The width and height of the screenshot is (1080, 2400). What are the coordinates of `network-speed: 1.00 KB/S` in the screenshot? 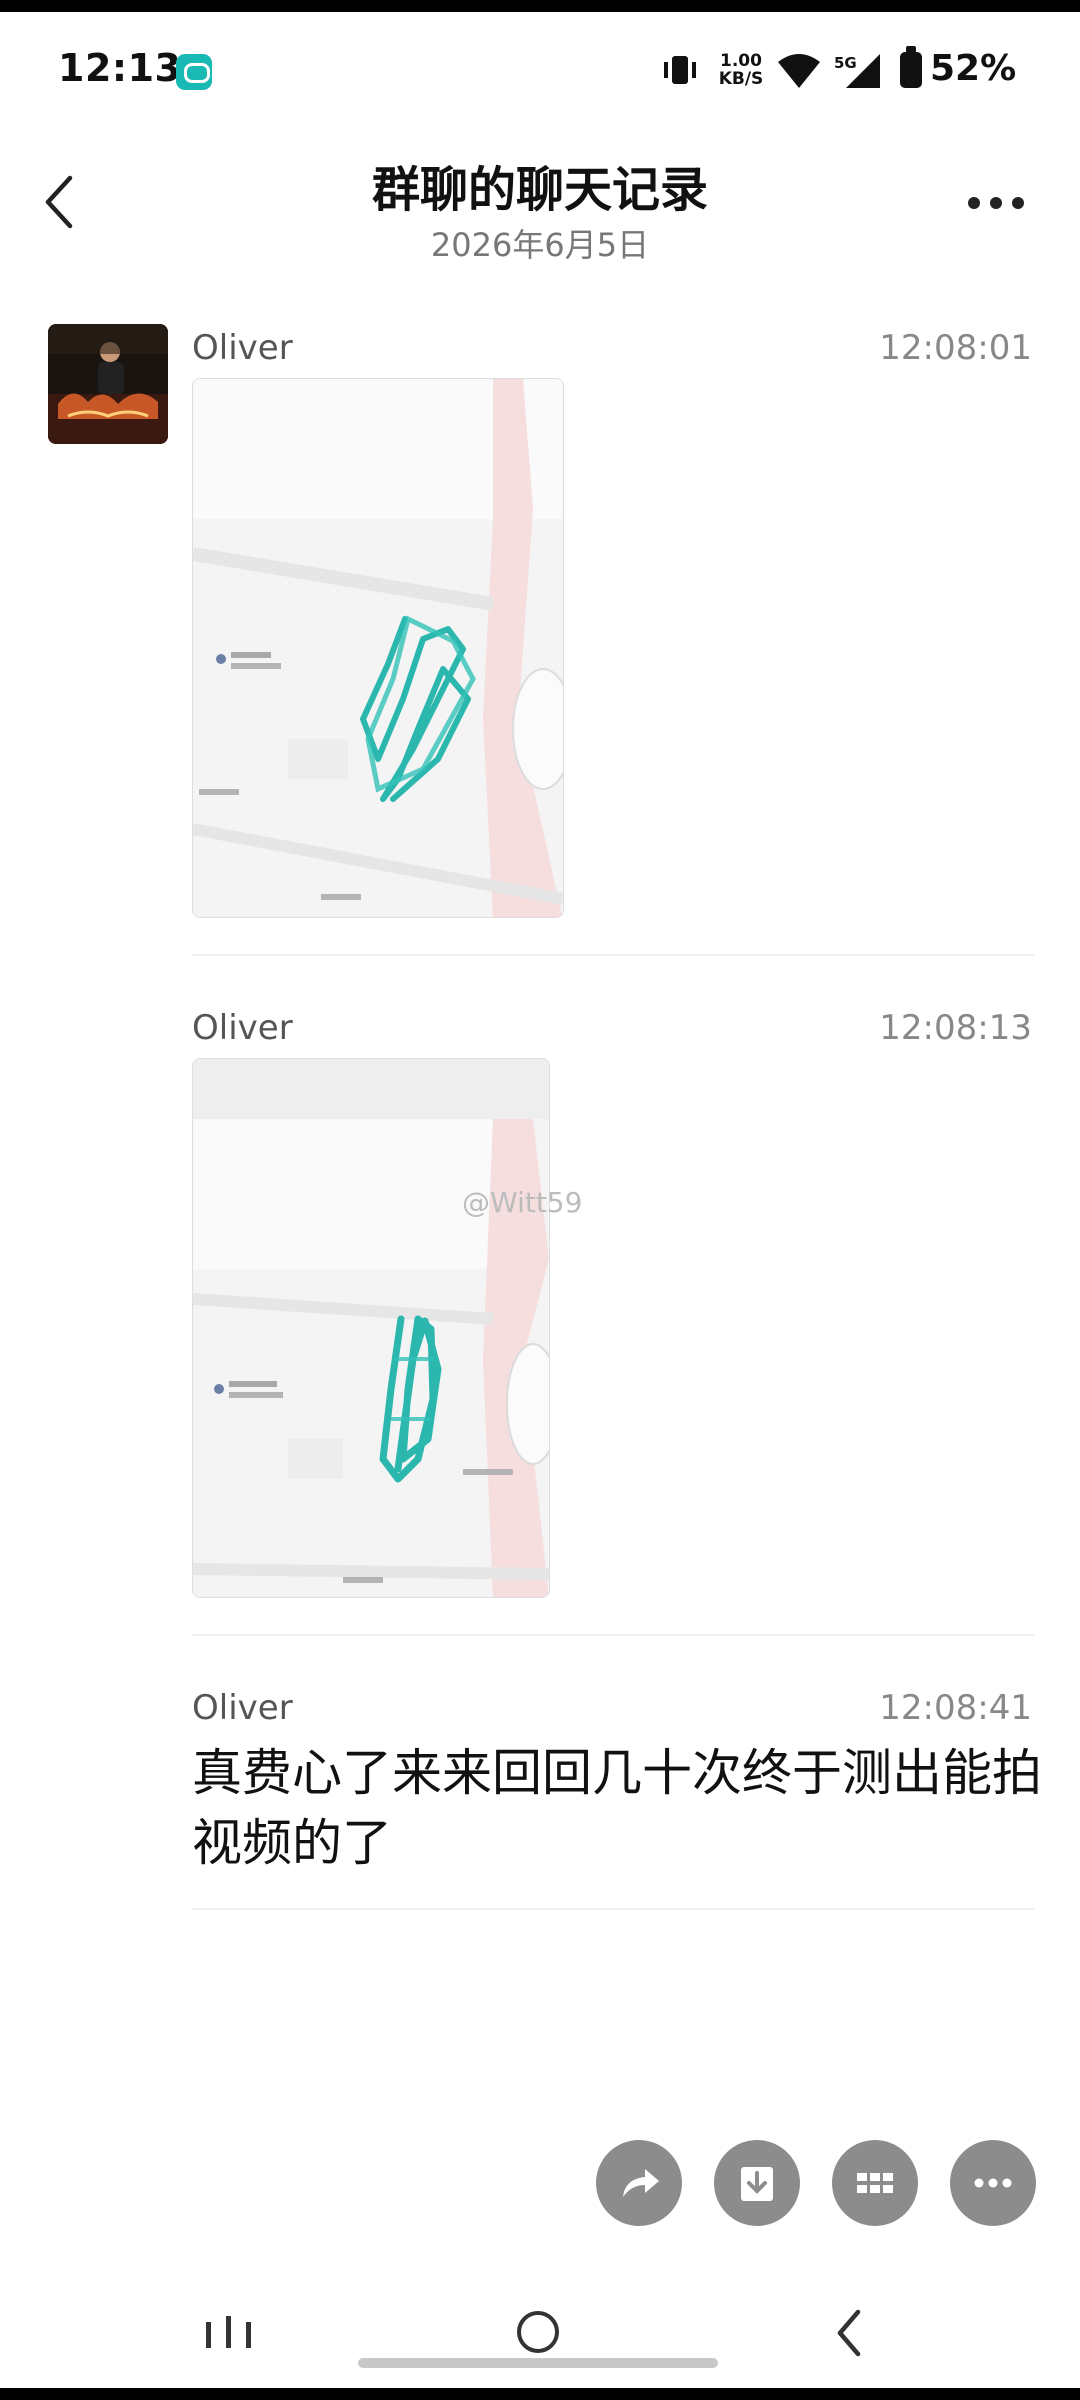 It's located at (741, 70).